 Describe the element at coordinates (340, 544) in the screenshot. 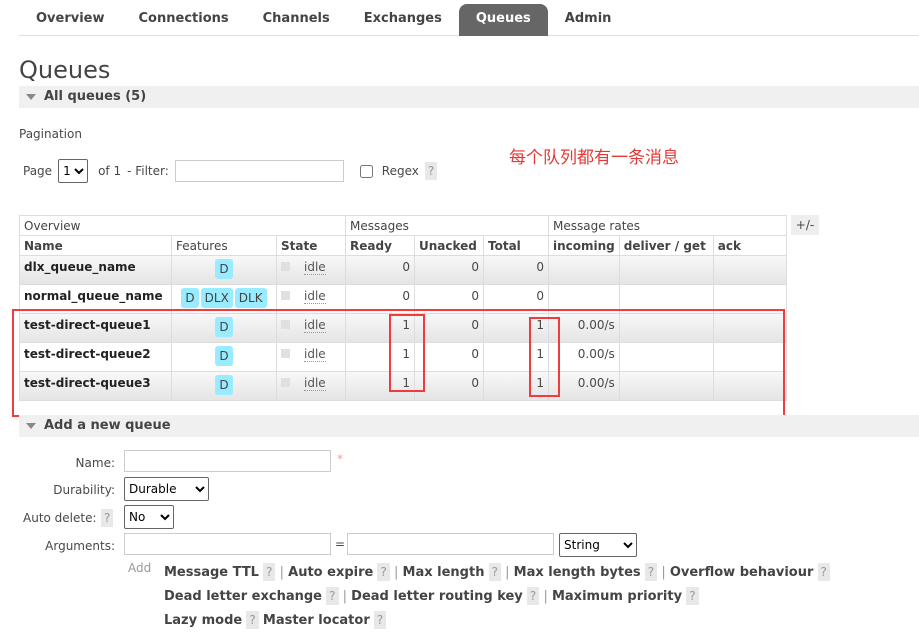

I see `equals-sign: =` at that location.